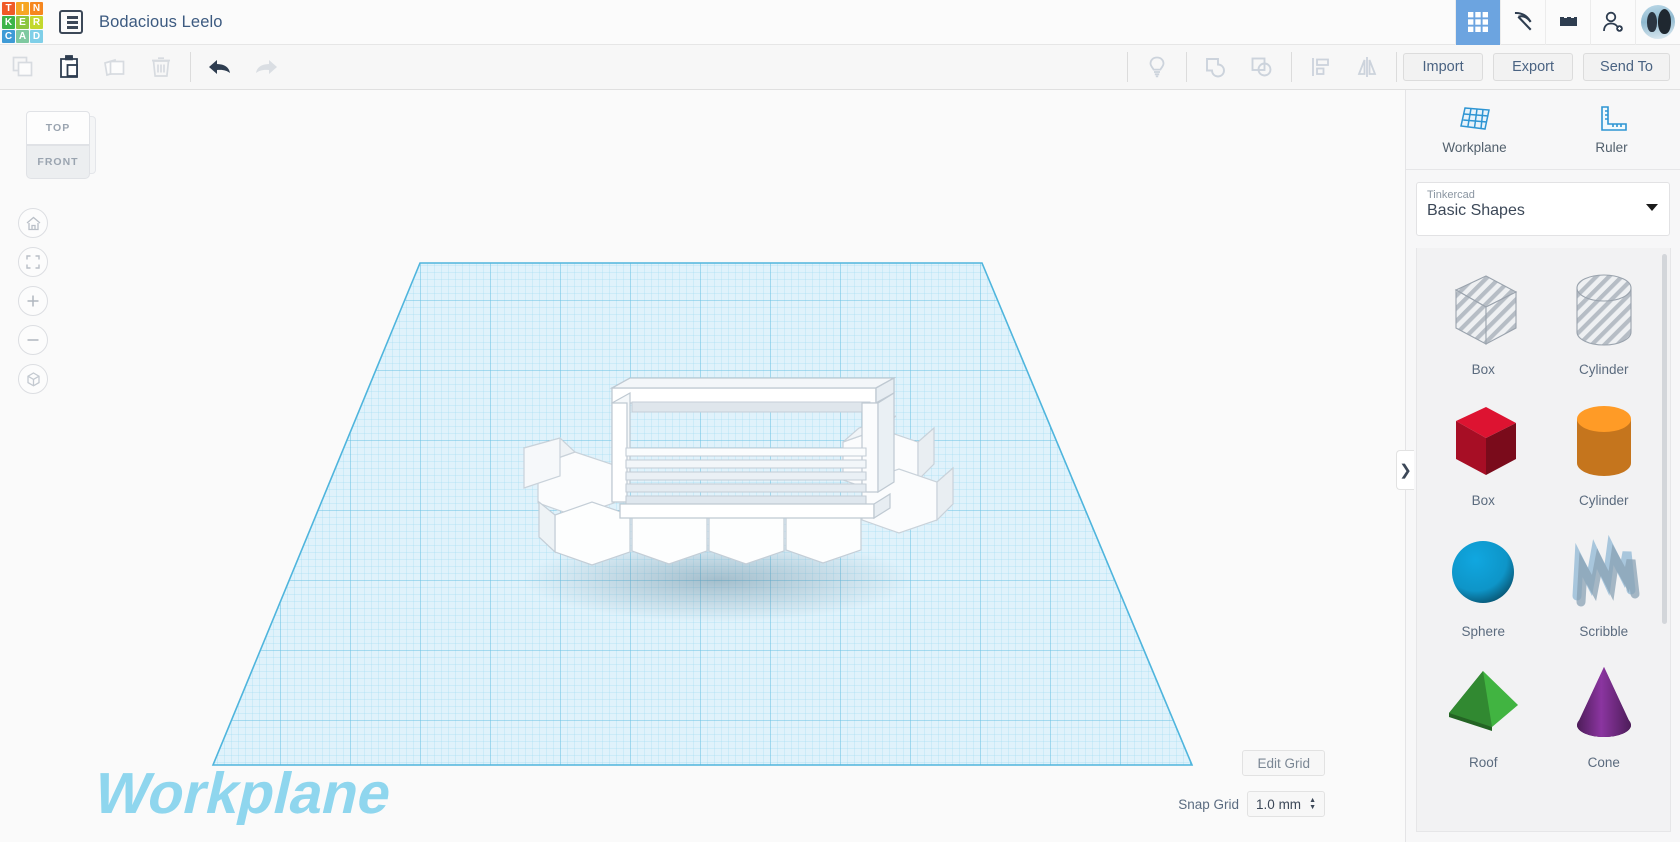 The width and height of the screenshot is (1680, 842). Describe the element at coordinates (1209, 804) in the screenshot. I see `snap-grid-label: Snap Grid` at that location.